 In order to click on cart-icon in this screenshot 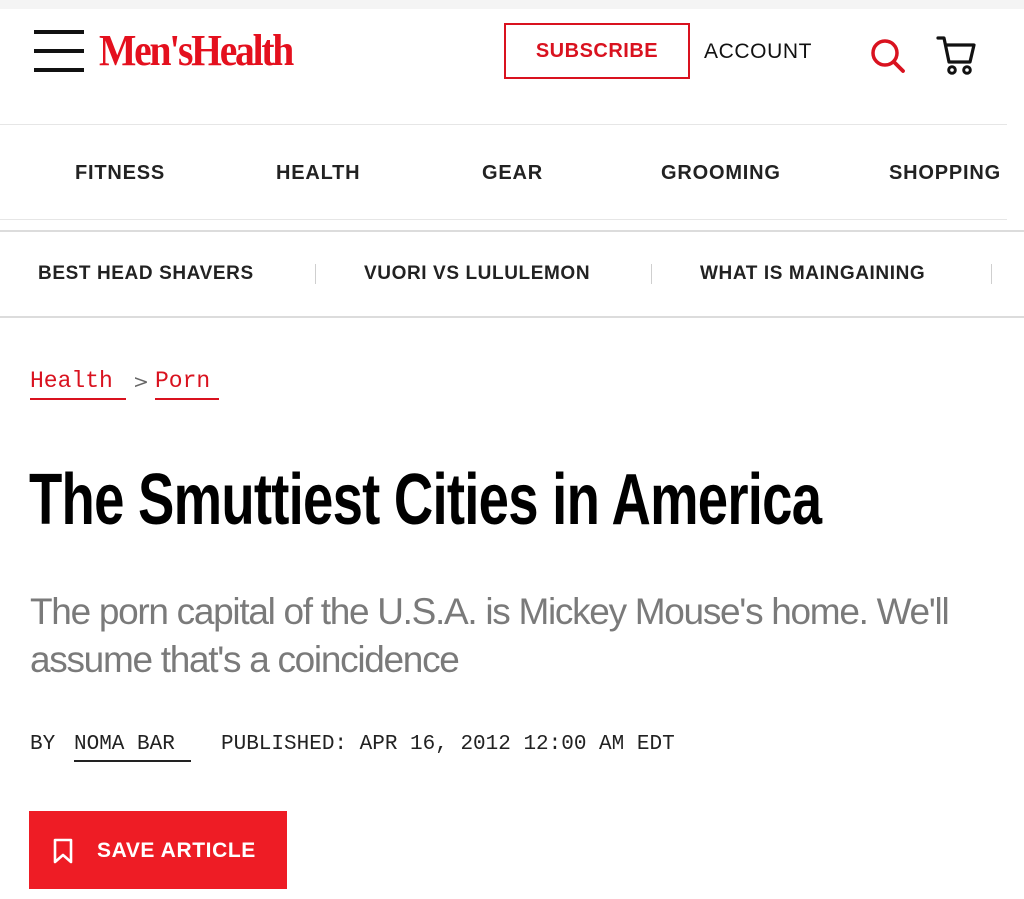, I will do `click(956, 55)`.